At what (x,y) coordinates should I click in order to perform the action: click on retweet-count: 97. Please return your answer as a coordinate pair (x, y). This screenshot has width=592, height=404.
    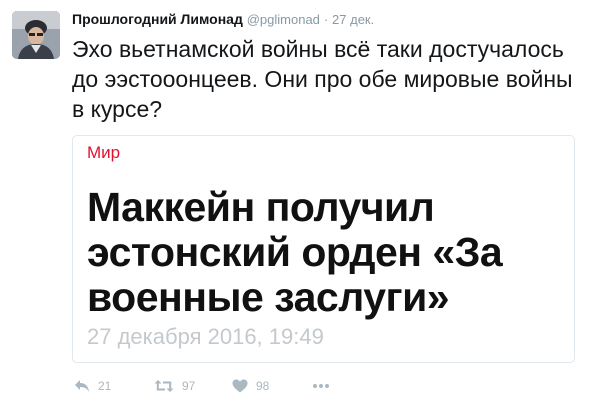
    Looking at the image, I should click on (189, 386).